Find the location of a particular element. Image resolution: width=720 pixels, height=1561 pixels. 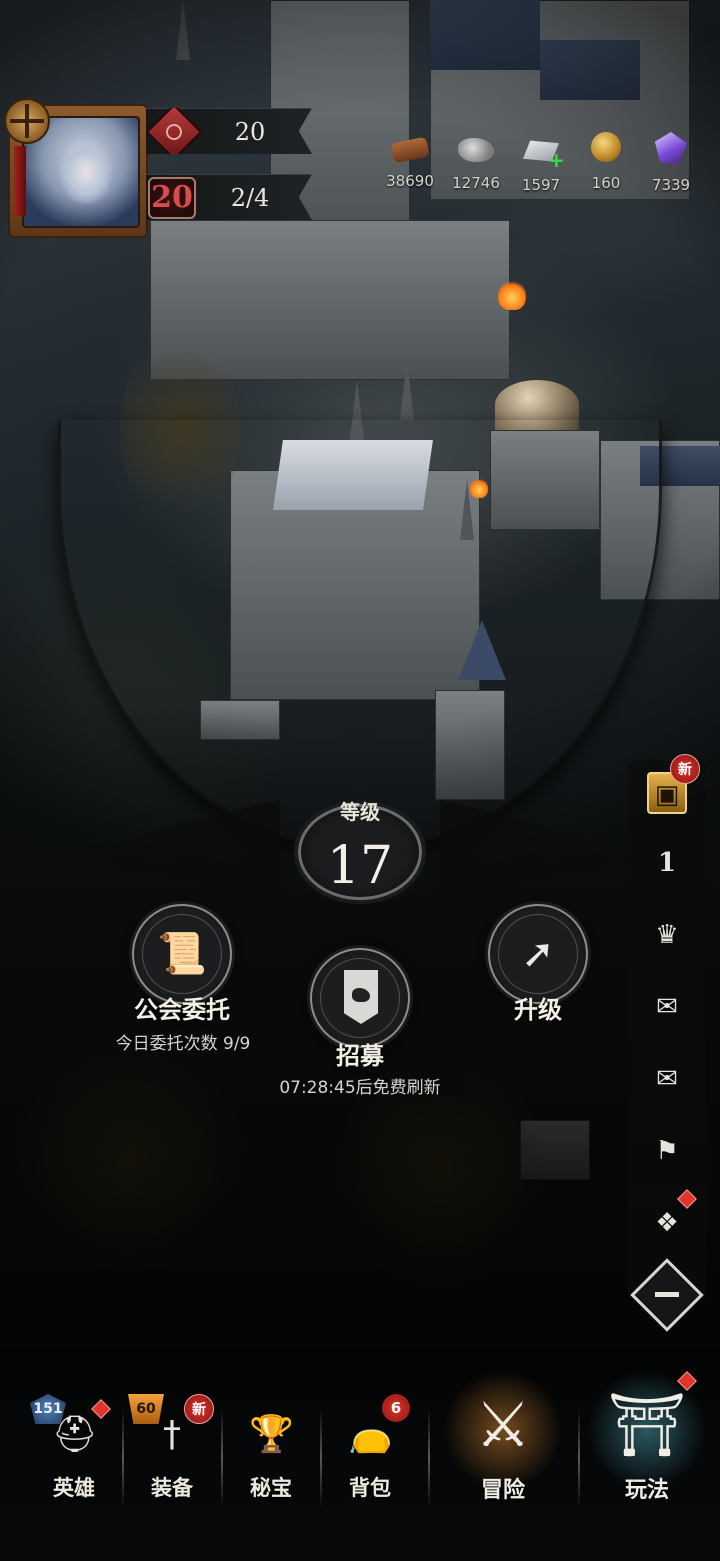

nav-adventure: ⚔ 冒险 is located at coordinates (503, 1465).